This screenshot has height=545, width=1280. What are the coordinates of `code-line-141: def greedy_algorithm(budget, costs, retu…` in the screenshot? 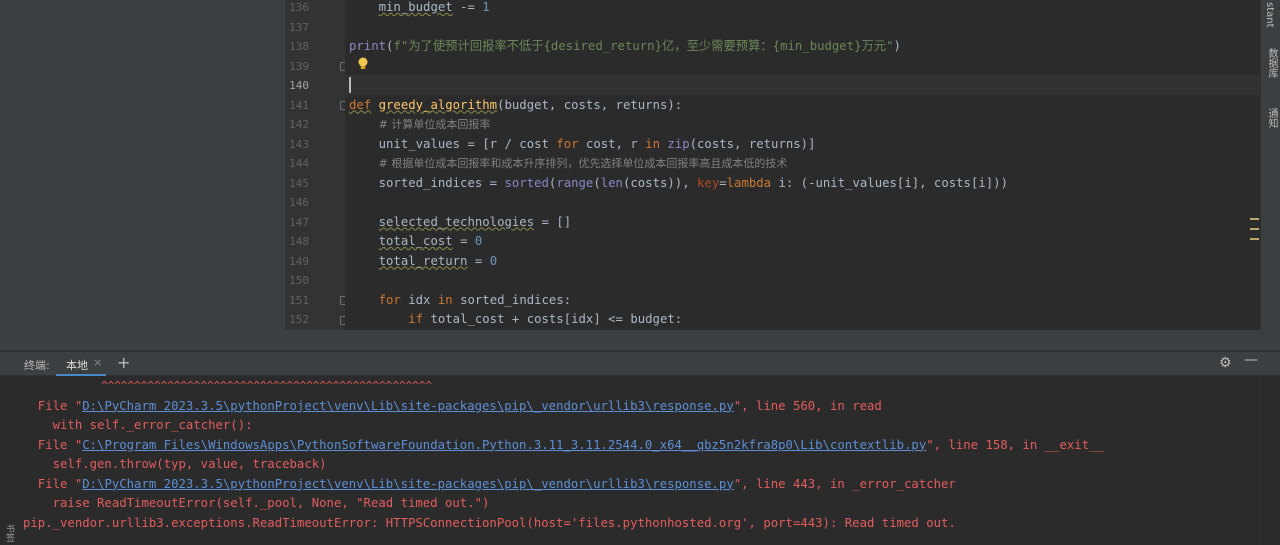 It's located at (515, 106).